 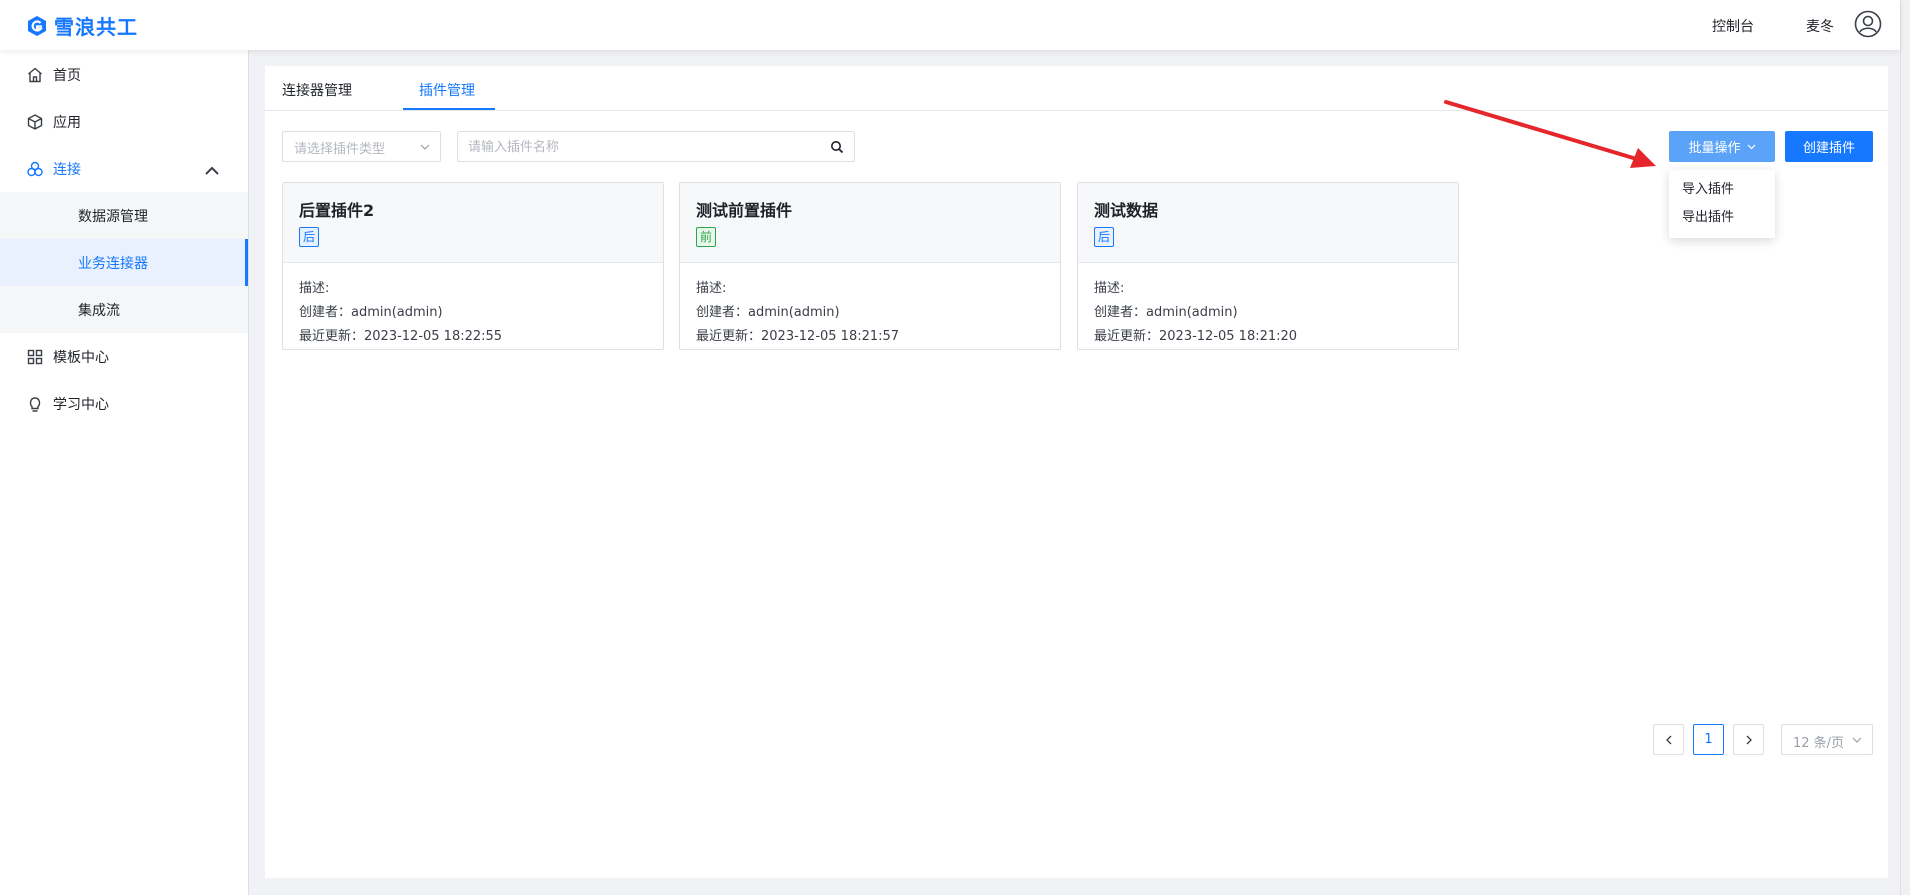 What do you see at coordinates (1708, 739) in the screenshot?
I see `pagination-current-page: 1` at bounding box center [1708, 739].